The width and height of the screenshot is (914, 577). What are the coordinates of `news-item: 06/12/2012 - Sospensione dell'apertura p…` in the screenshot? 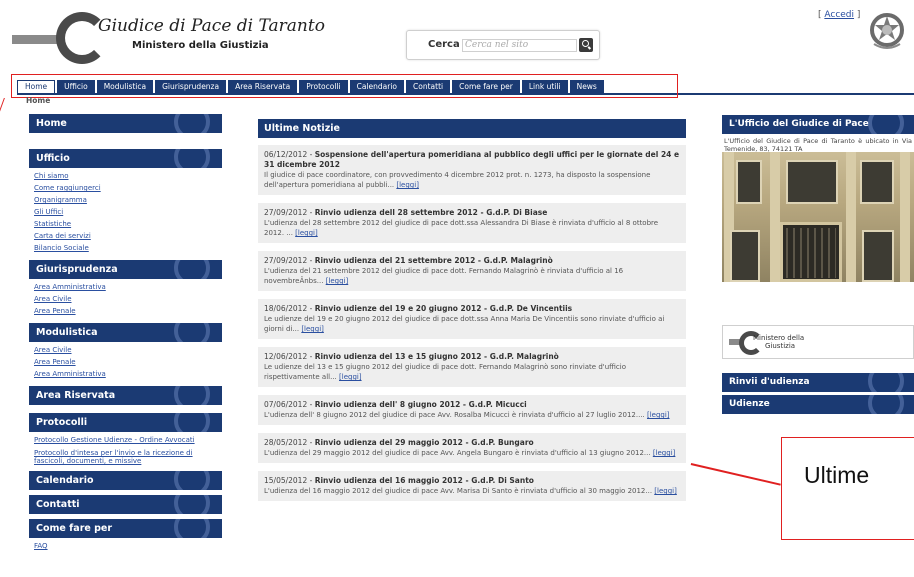 It's located at (472, 170).